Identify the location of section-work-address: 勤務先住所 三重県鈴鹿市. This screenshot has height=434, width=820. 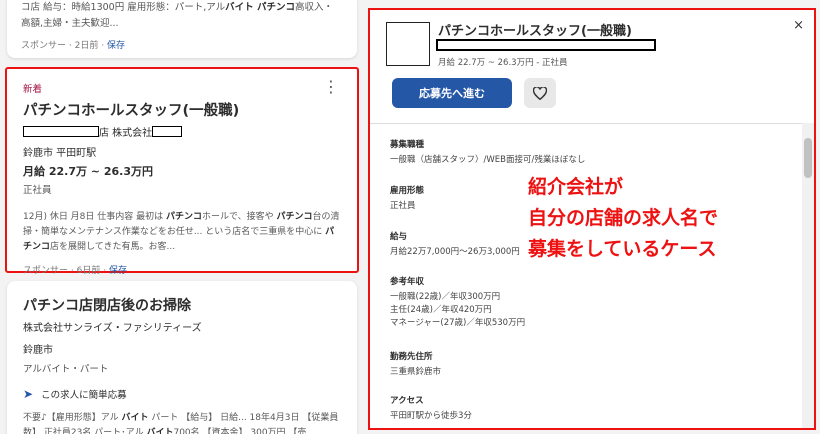
(416, 364).